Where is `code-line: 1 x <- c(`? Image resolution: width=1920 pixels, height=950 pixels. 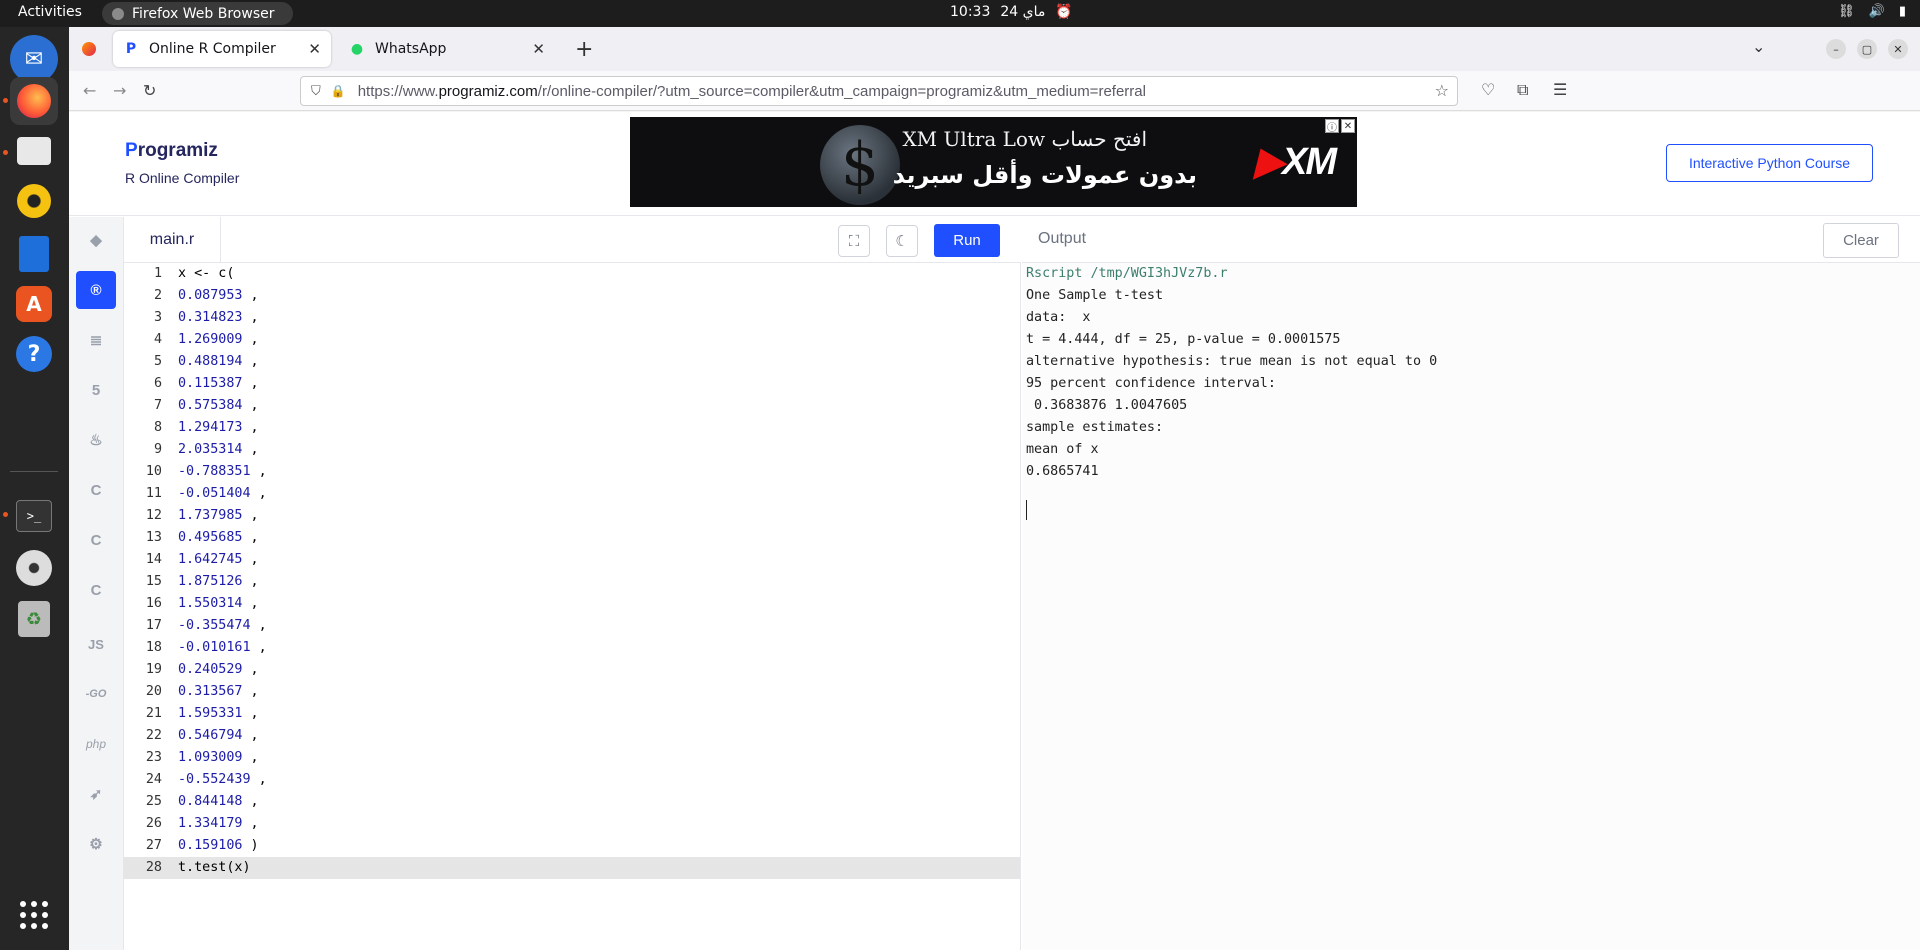
code-line: 1 x <- c( is located at coordinates (572, 274).